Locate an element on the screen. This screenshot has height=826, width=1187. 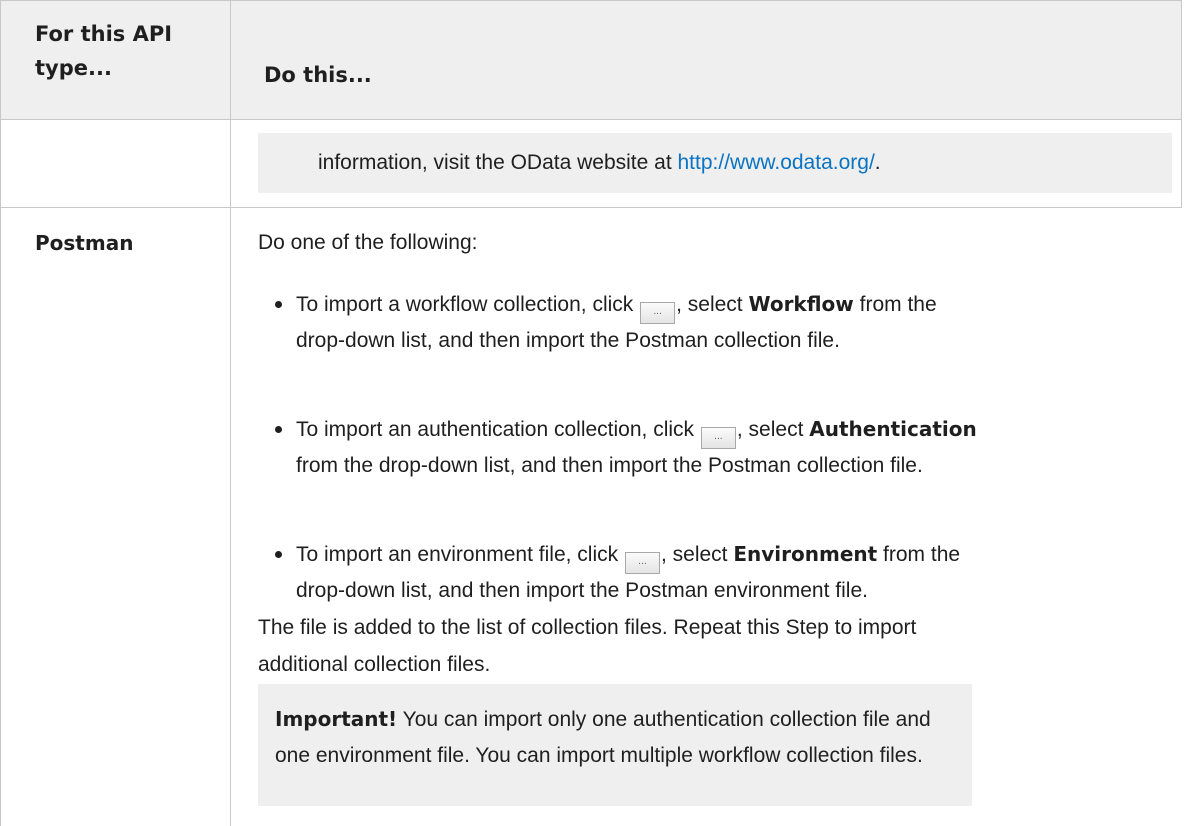
paragraph-line2: additional collection files. is located at coordinates (374, 664).